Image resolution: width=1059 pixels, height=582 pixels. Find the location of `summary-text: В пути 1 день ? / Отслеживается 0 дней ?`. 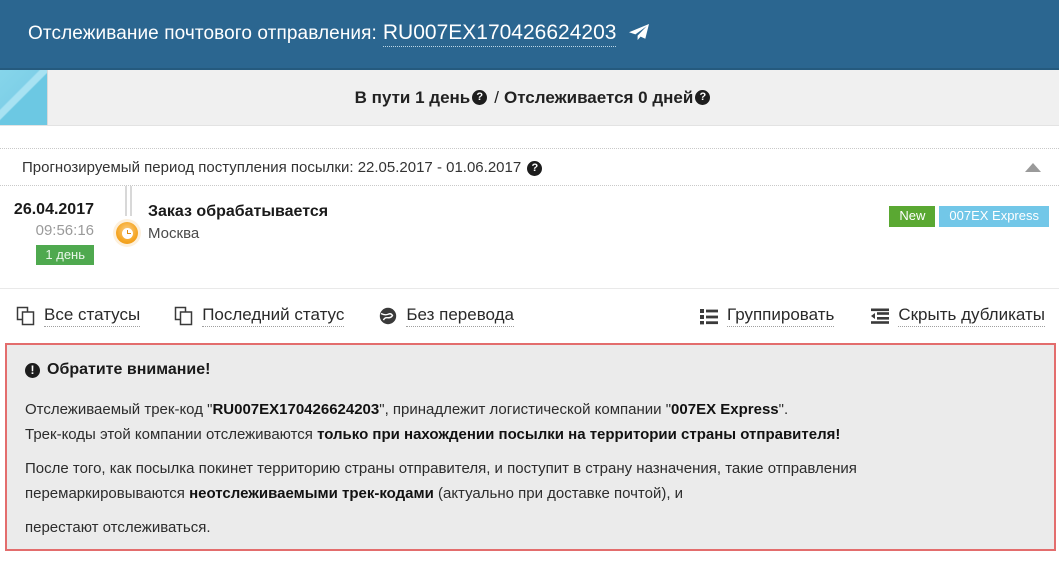

summary-text: В пути 1 день ? / Отслеживается 0 дней ? is located at coordinates (553, 97).